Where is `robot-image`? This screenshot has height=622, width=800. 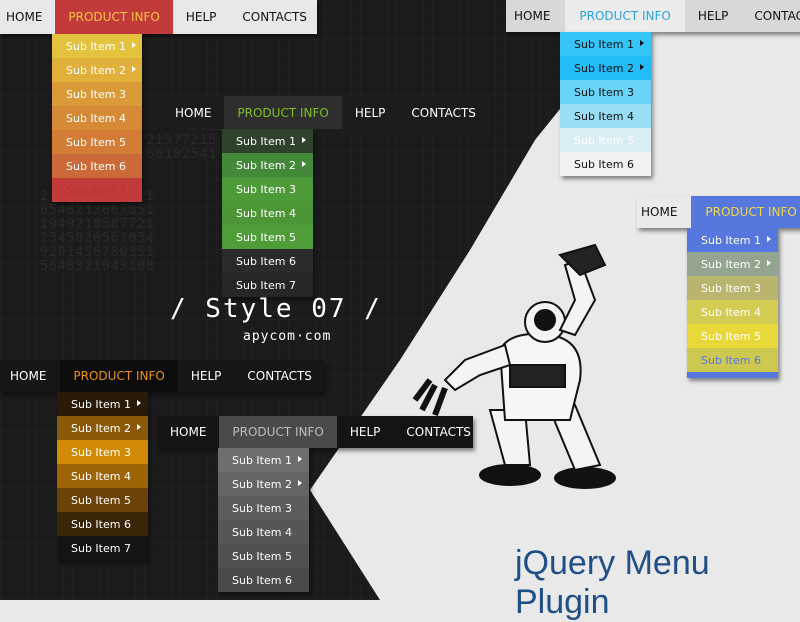 robot-image is located at coordinates (514, 366).